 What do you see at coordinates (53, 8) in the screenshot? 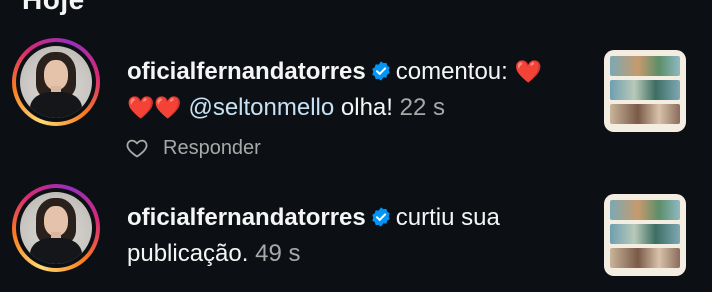
I see `section-header: Hoje` at bounding box center [53, 8].